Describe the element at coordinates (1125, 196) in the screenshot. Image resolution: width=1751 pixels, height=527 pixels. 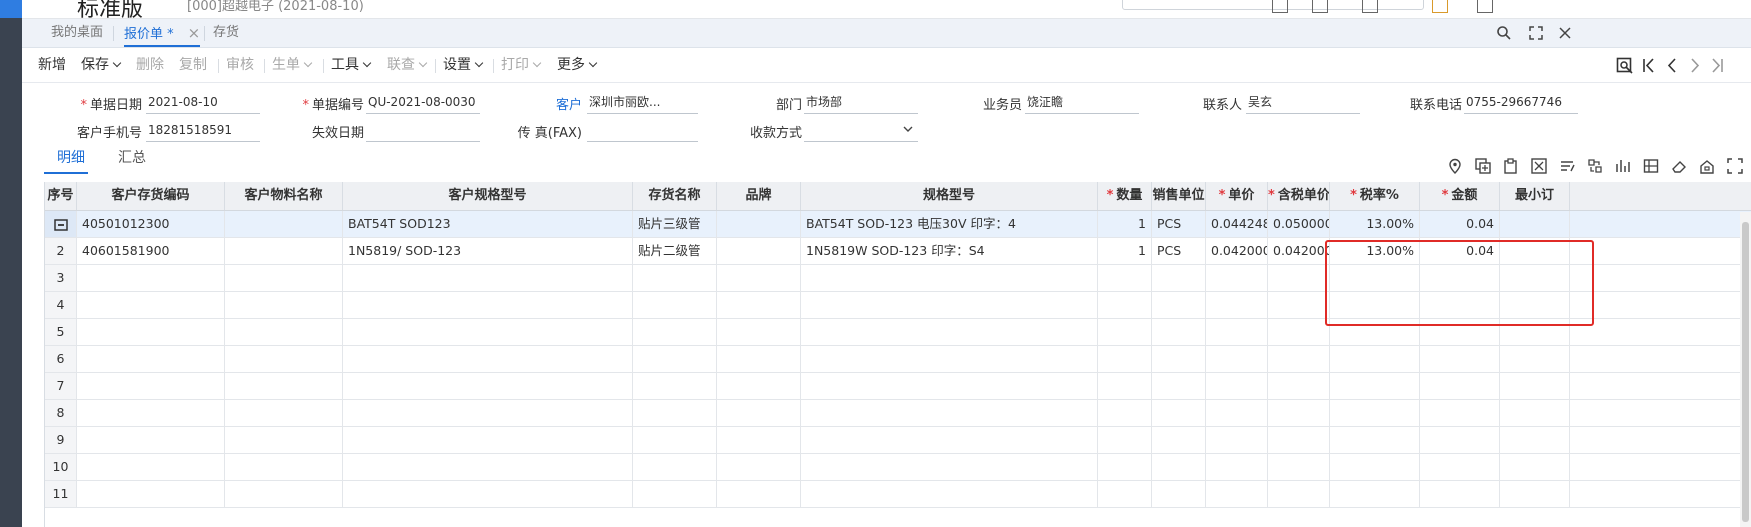
I see `col-quantity-header: 数量` at that location.